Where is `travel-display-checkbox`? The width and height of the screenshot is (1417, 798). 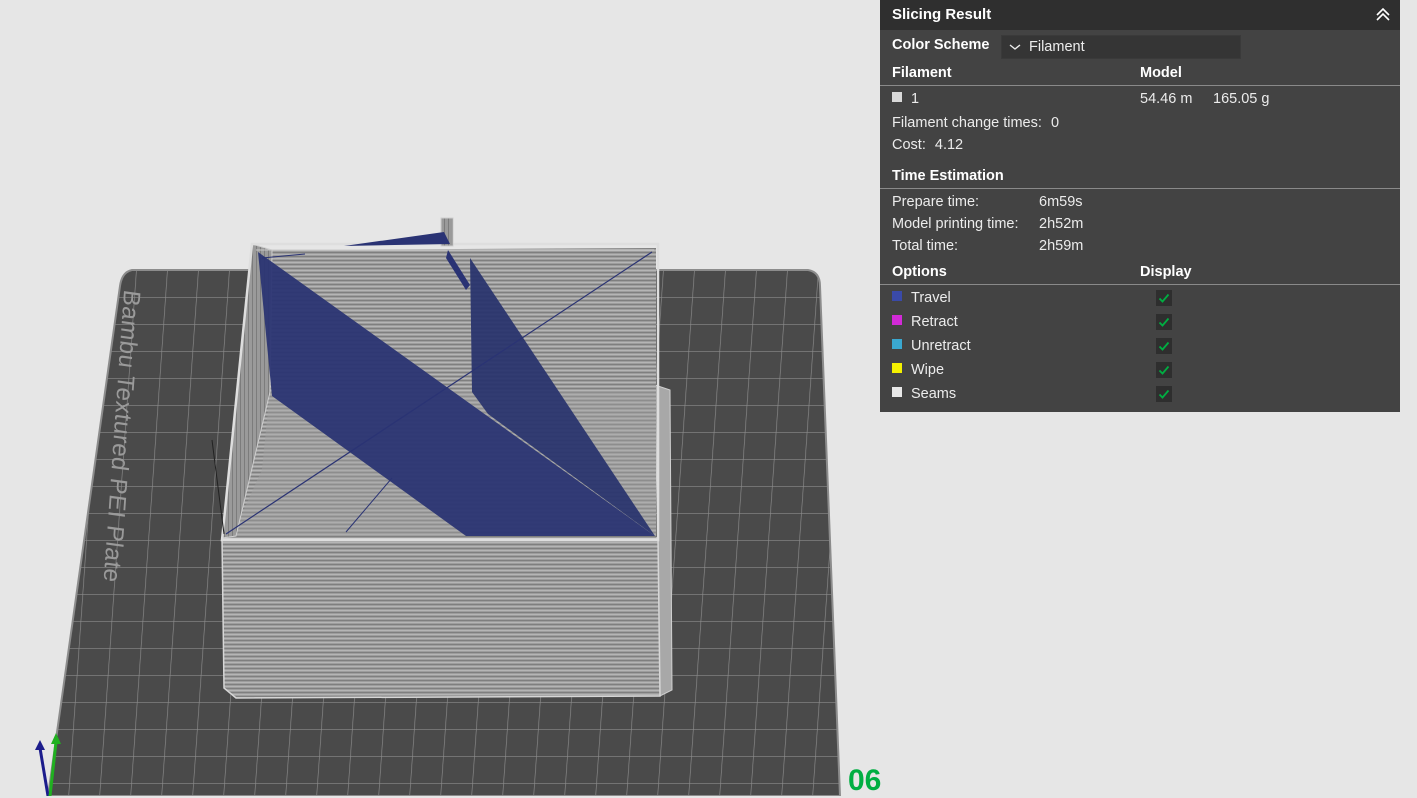 travel-display-checkbox is located at coordinates (1164, 298).